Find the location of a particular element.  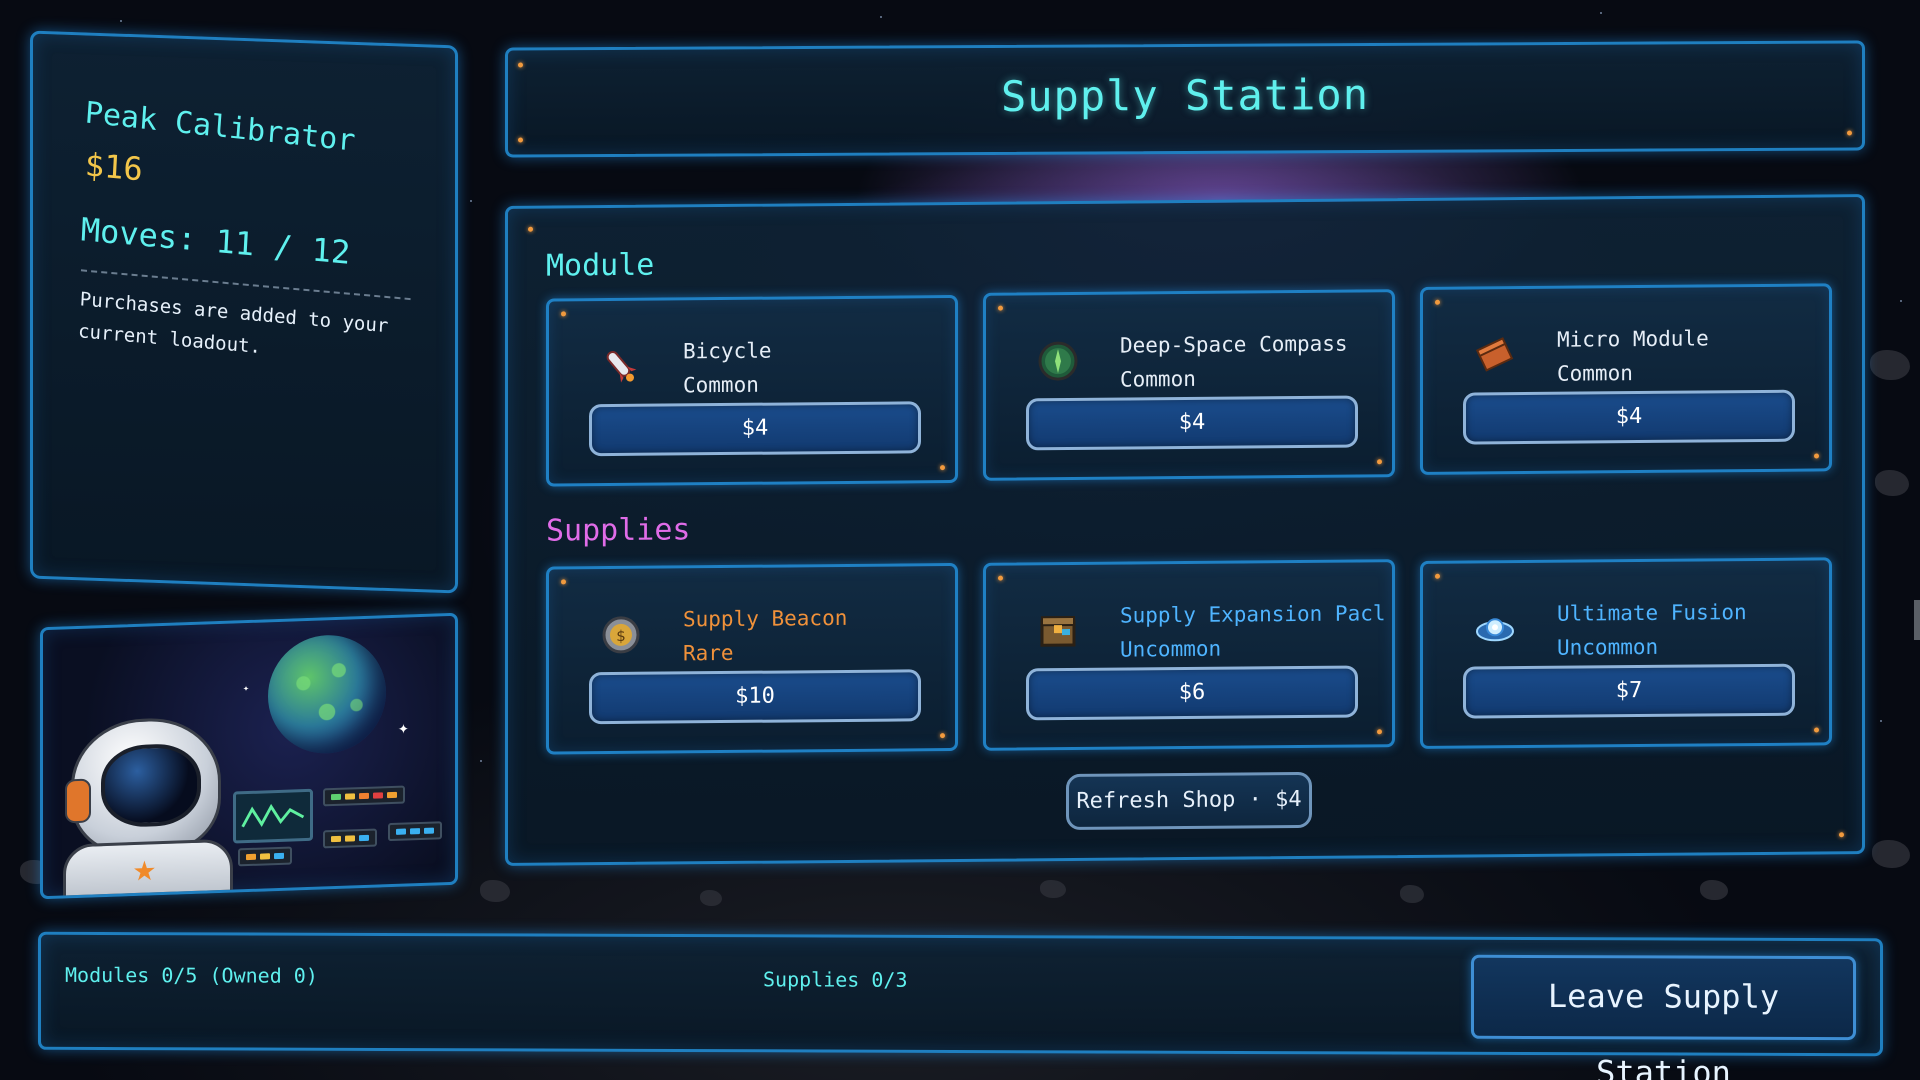

shop-card-module: Bicycle Common $4 is located at coordinates (752, 390).